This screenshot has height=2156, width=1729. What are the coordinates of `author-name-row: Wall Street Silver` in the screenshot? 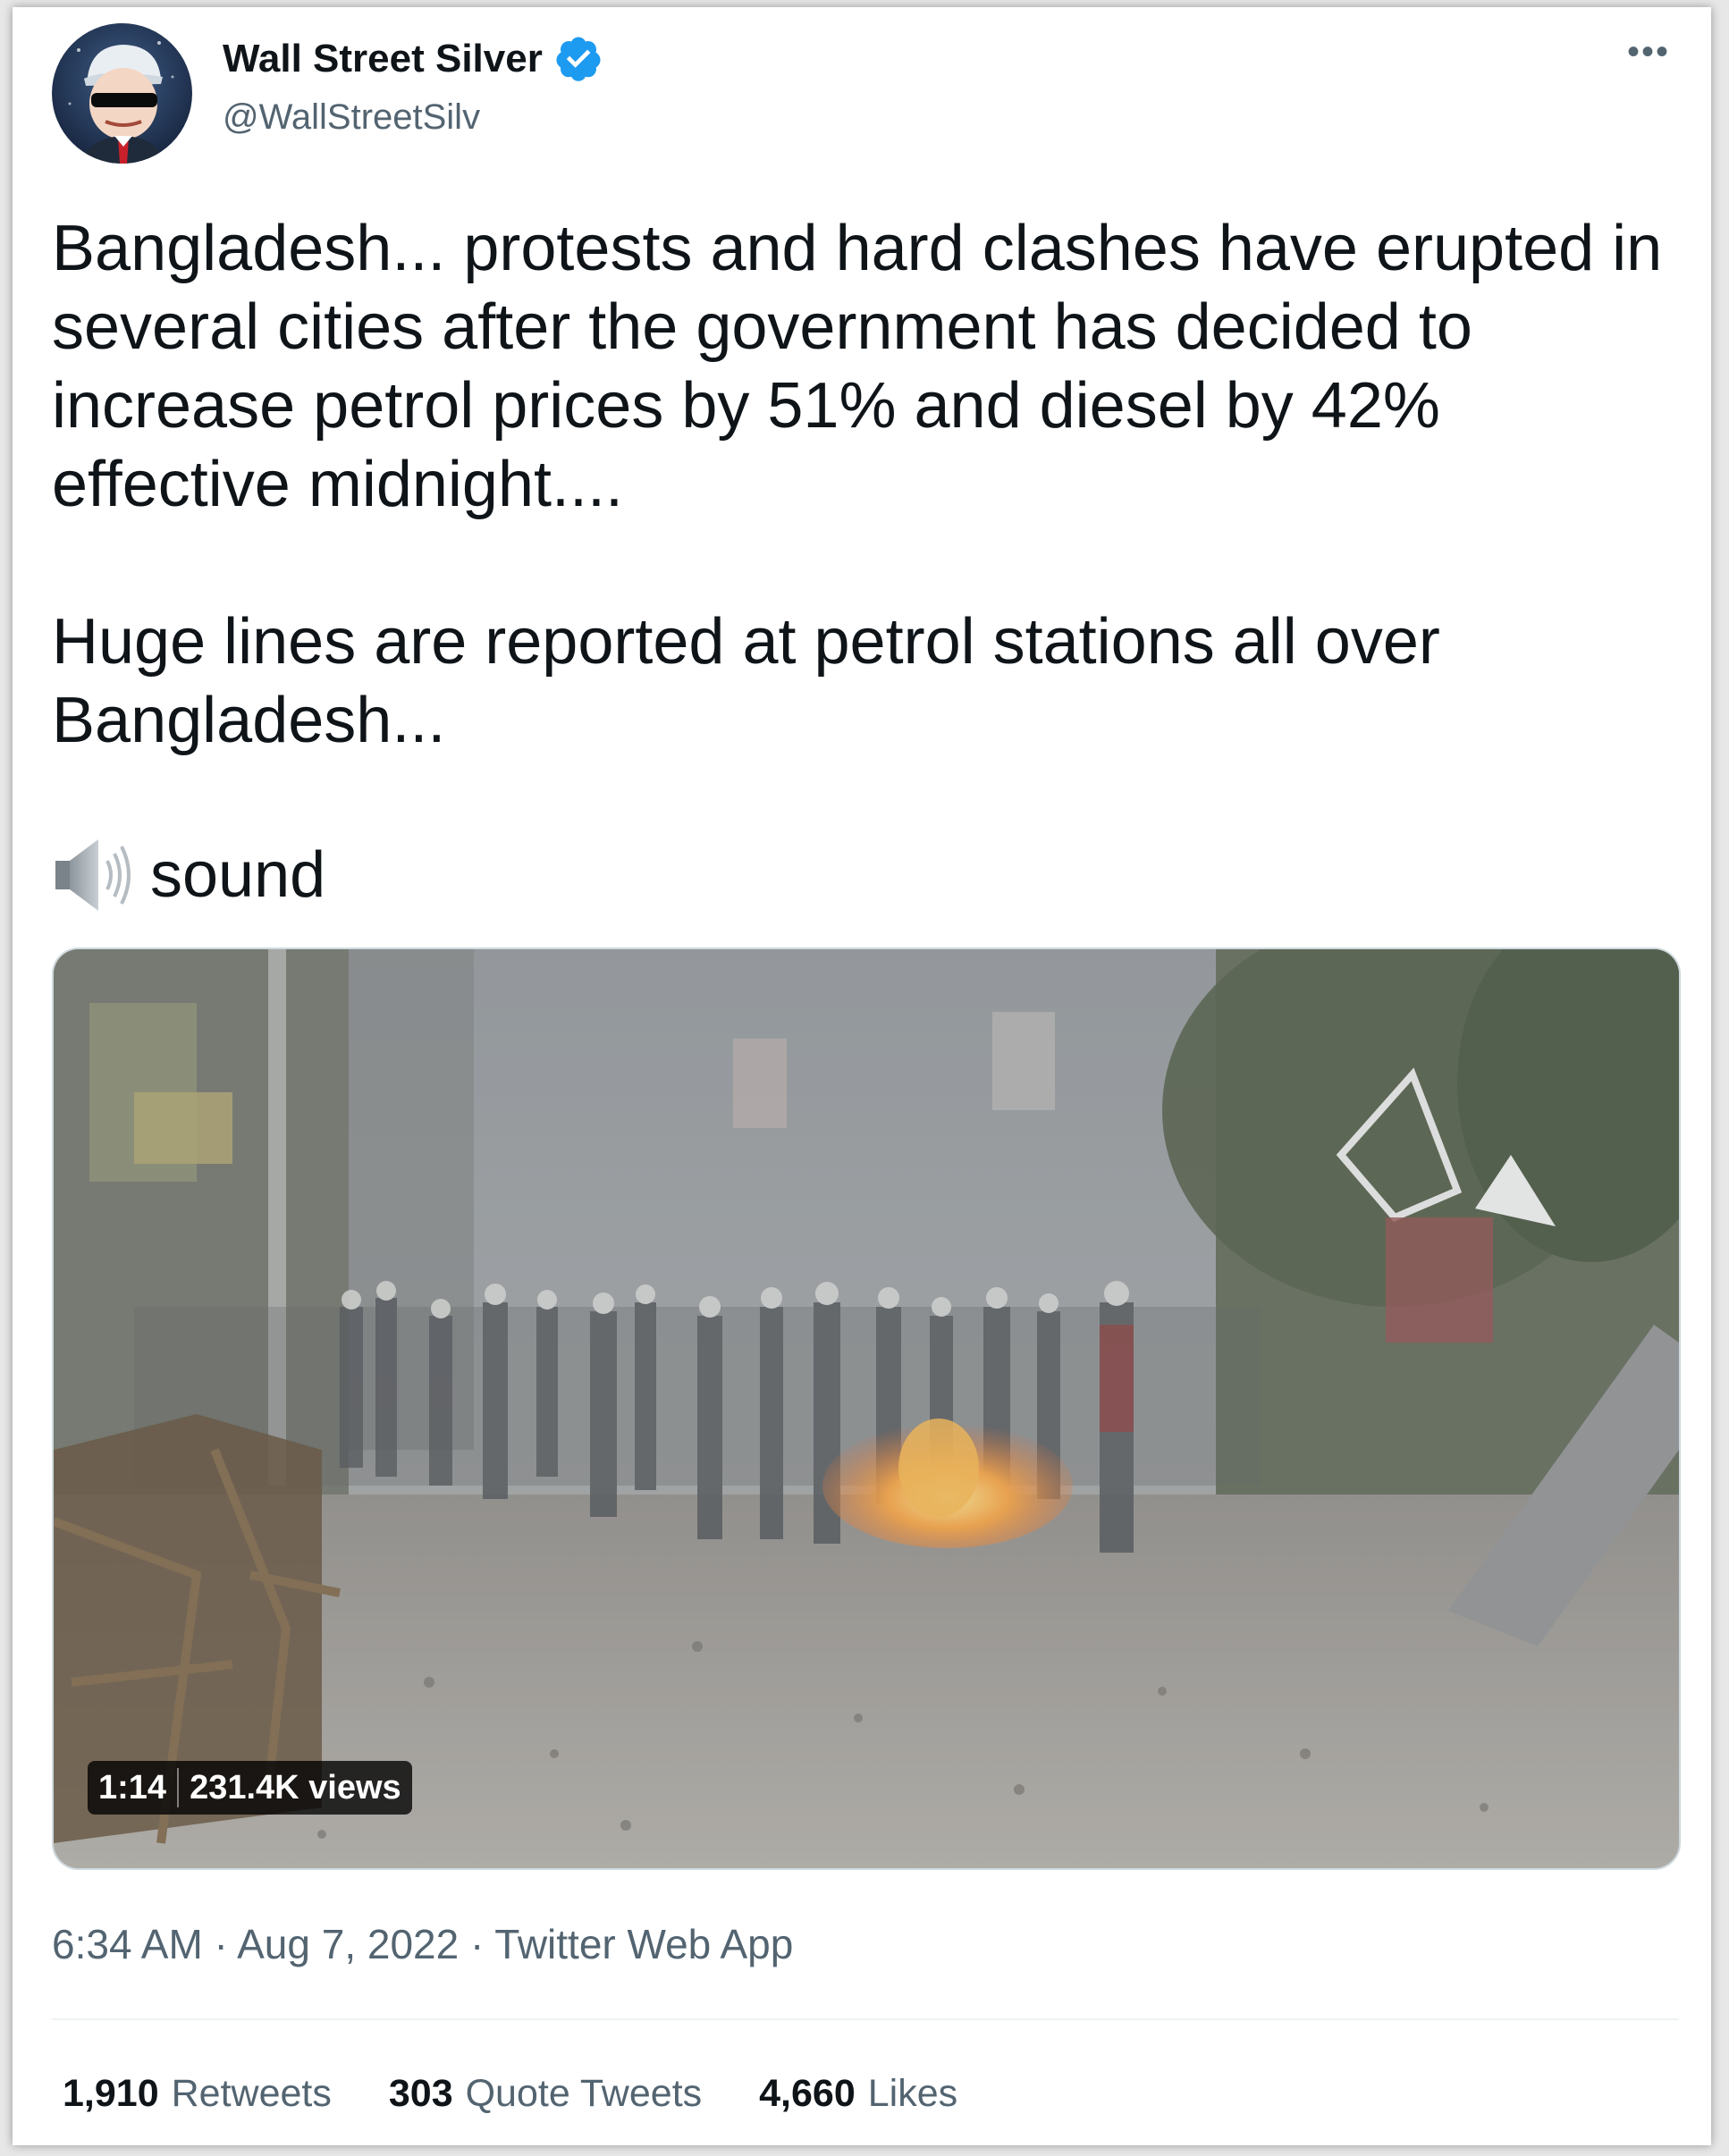 It's located at (413, 59).